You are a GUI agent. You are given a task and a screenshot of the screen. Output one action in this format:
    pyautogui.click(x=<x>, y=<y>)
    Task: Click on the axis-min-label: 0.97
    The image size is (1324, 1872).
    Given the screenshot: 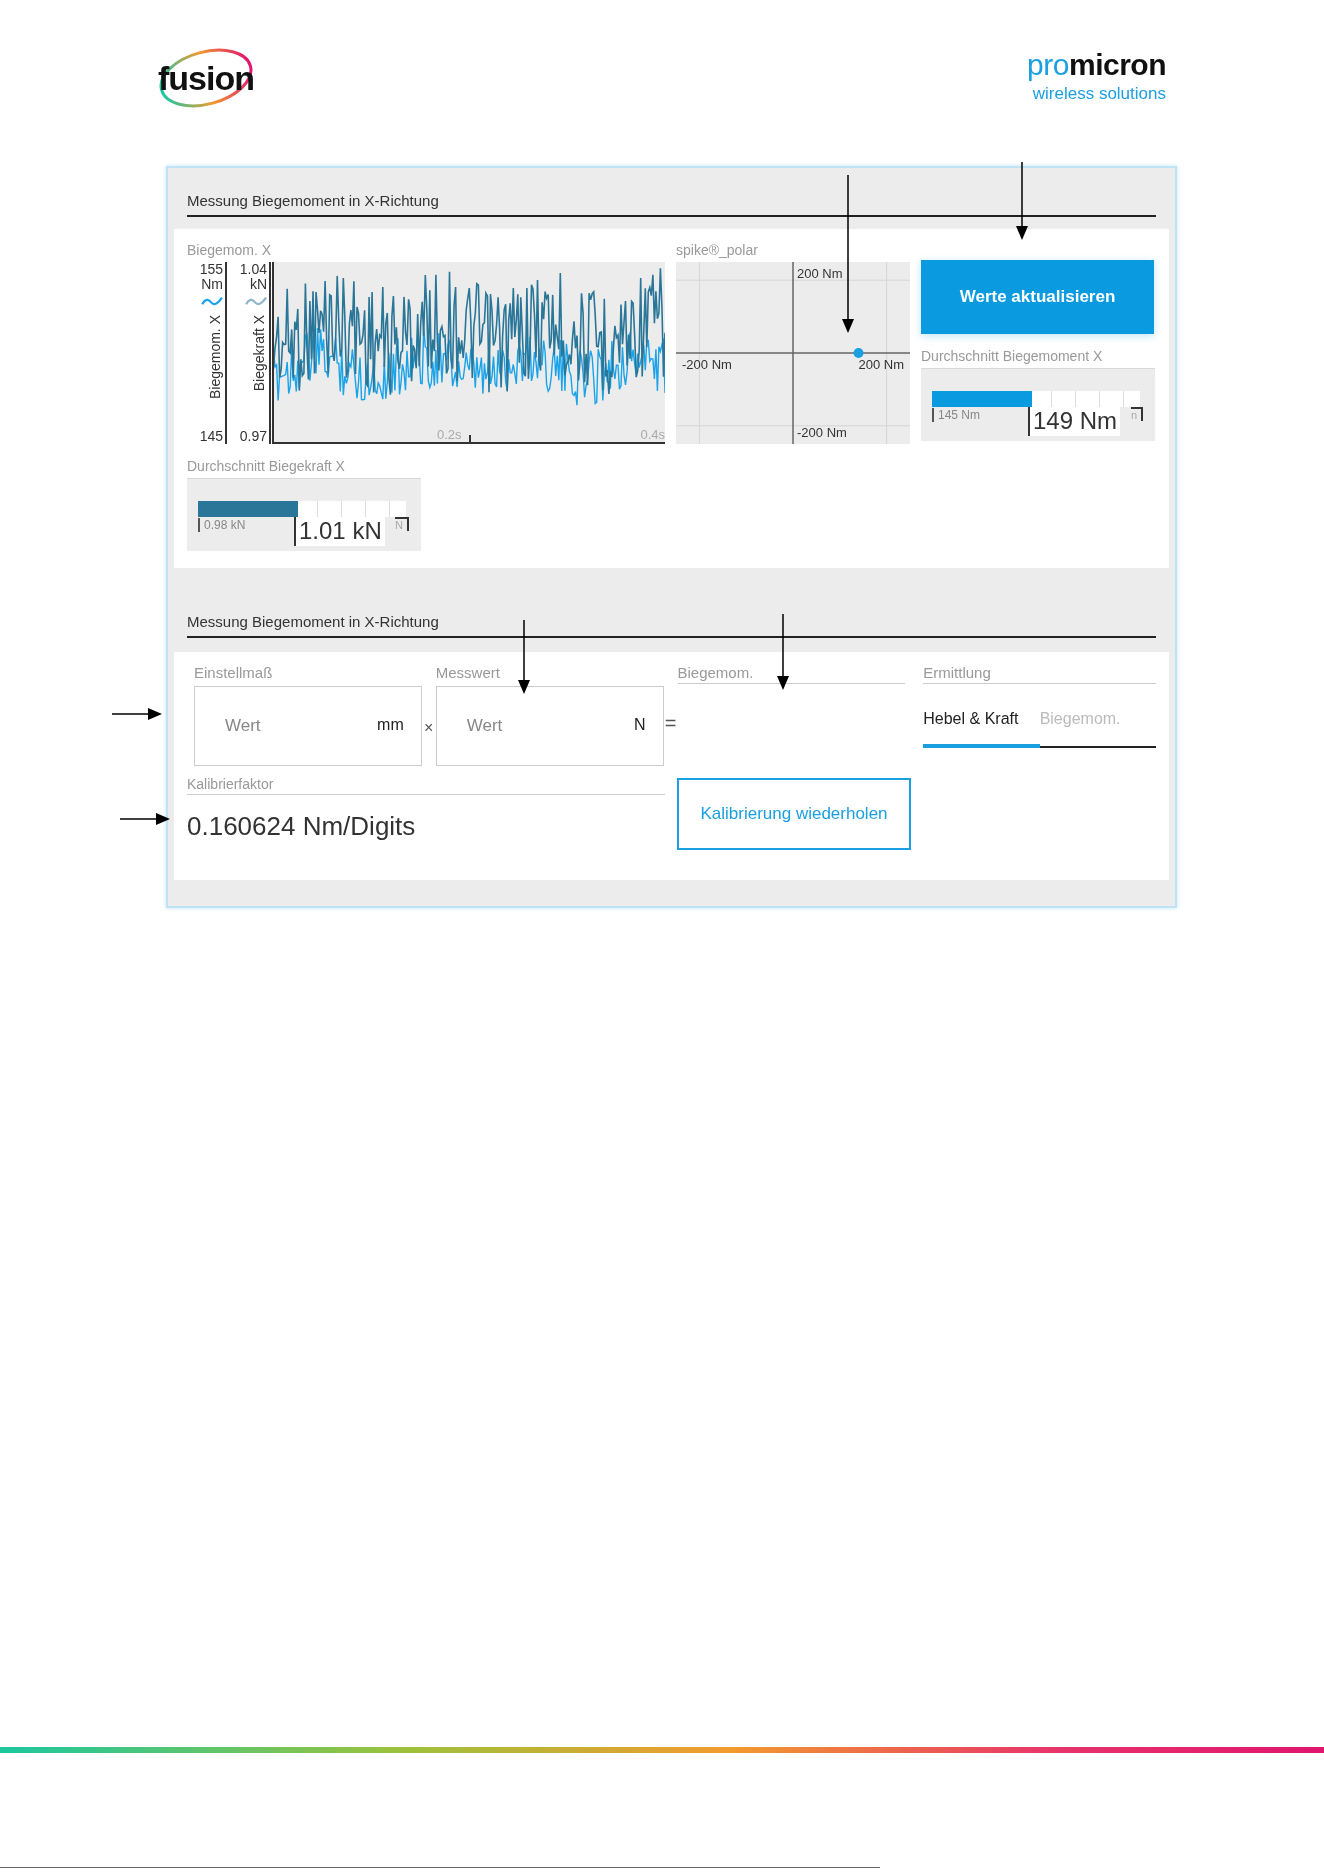 What is the action you would take?
    pyautogui.click(x=253, y=436)
    